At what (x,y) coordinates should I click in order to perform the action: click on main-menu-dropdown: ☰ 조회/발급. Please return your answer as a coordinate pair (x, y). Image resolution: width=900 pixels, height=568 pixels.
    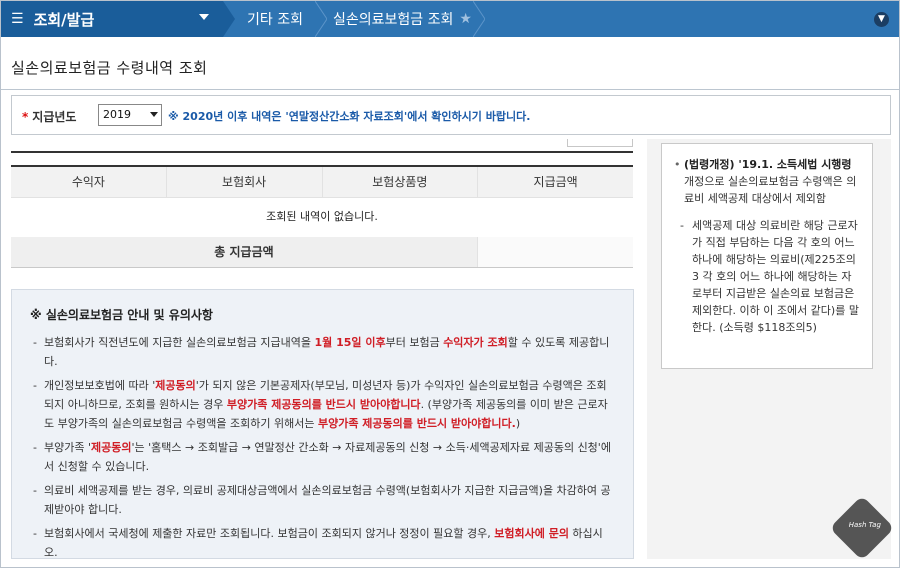
    Looking at the image, I should click on (112, 19).